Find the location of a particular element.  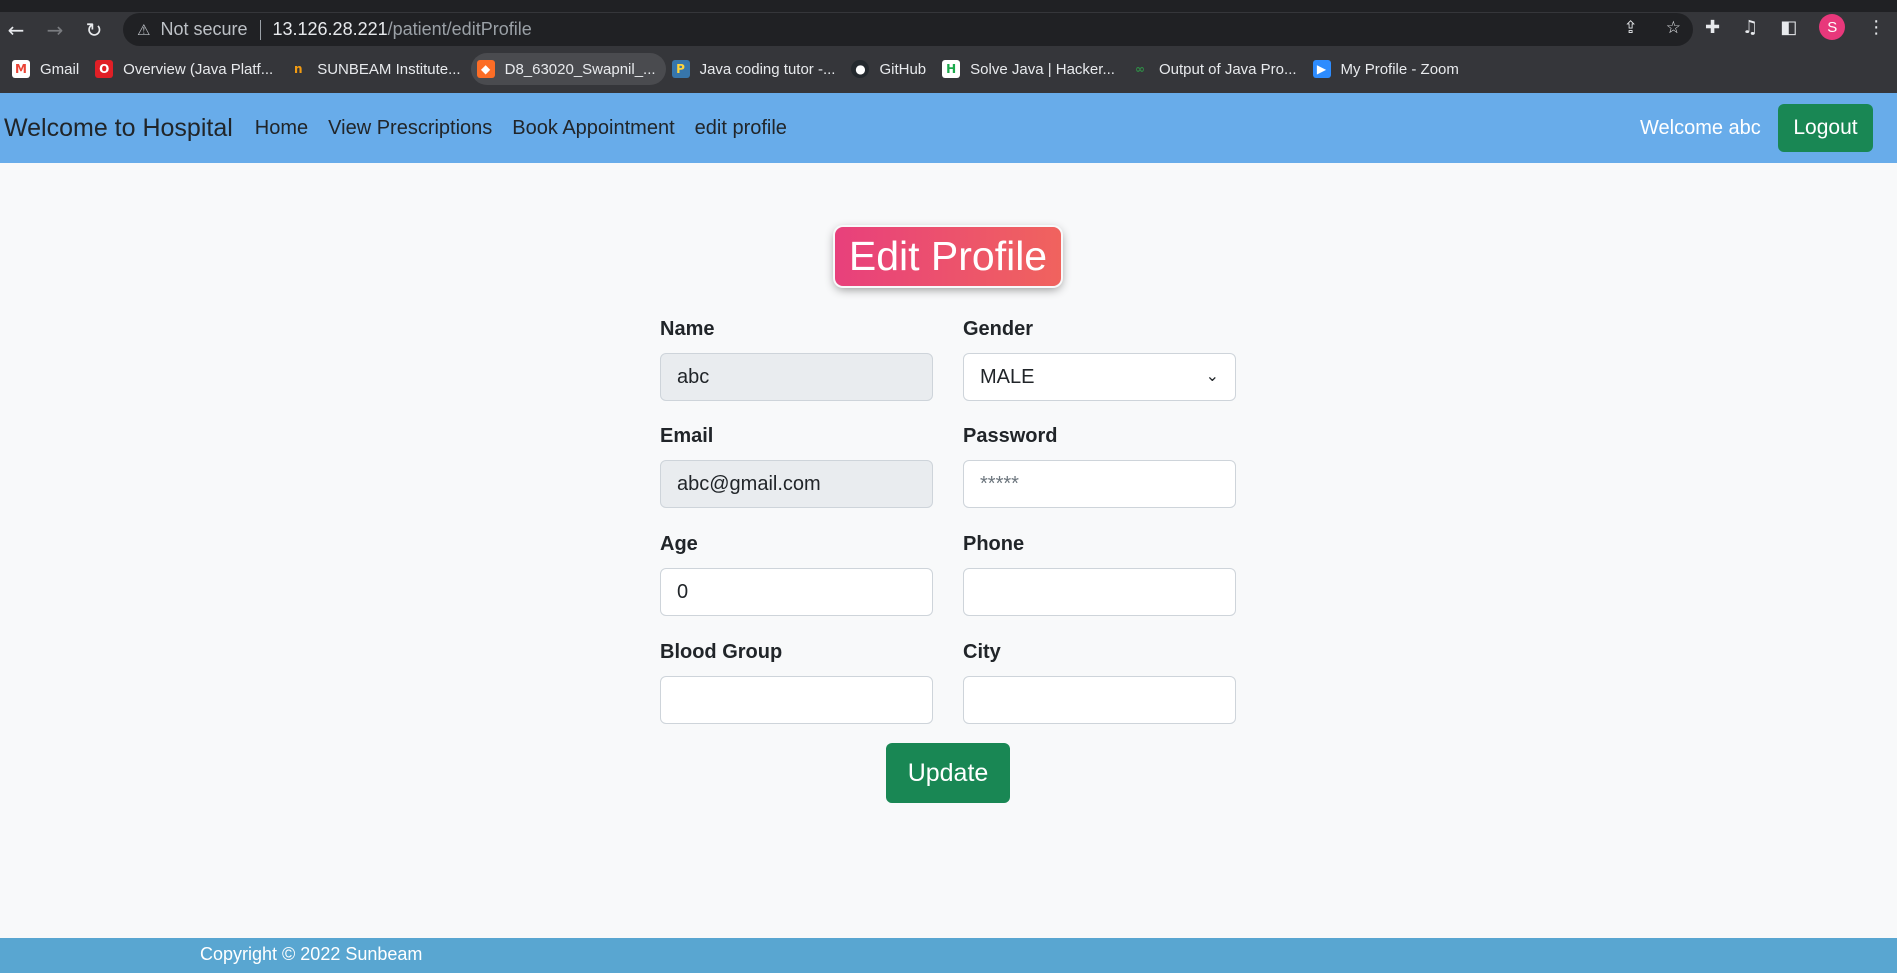

password-label: Password is located at coordinates (1010, 436).